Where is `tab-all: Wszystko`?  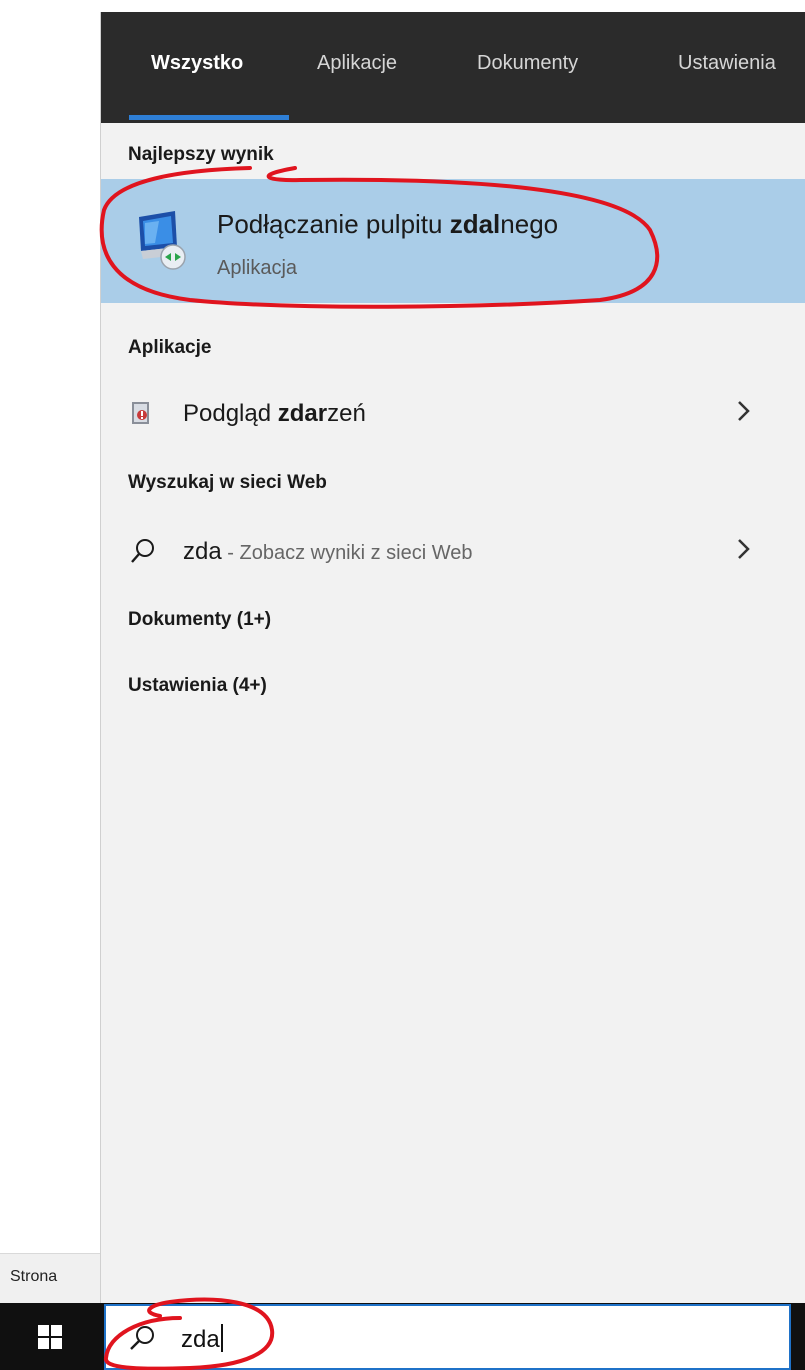
tab-all: Wszystko is located at coordinates (197, 63).